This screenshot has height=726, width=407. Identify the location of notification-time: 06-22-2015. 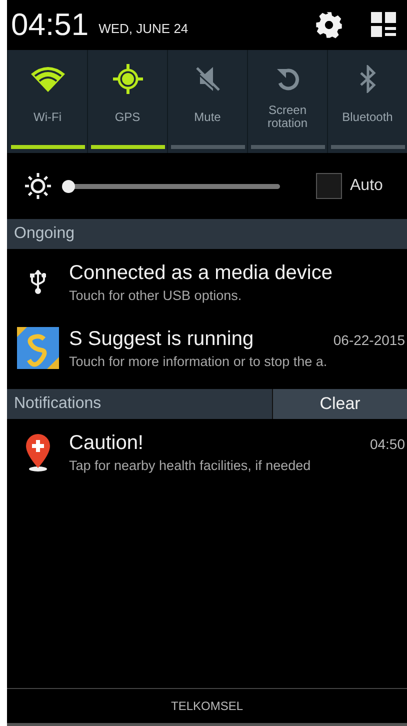
(369, 340).